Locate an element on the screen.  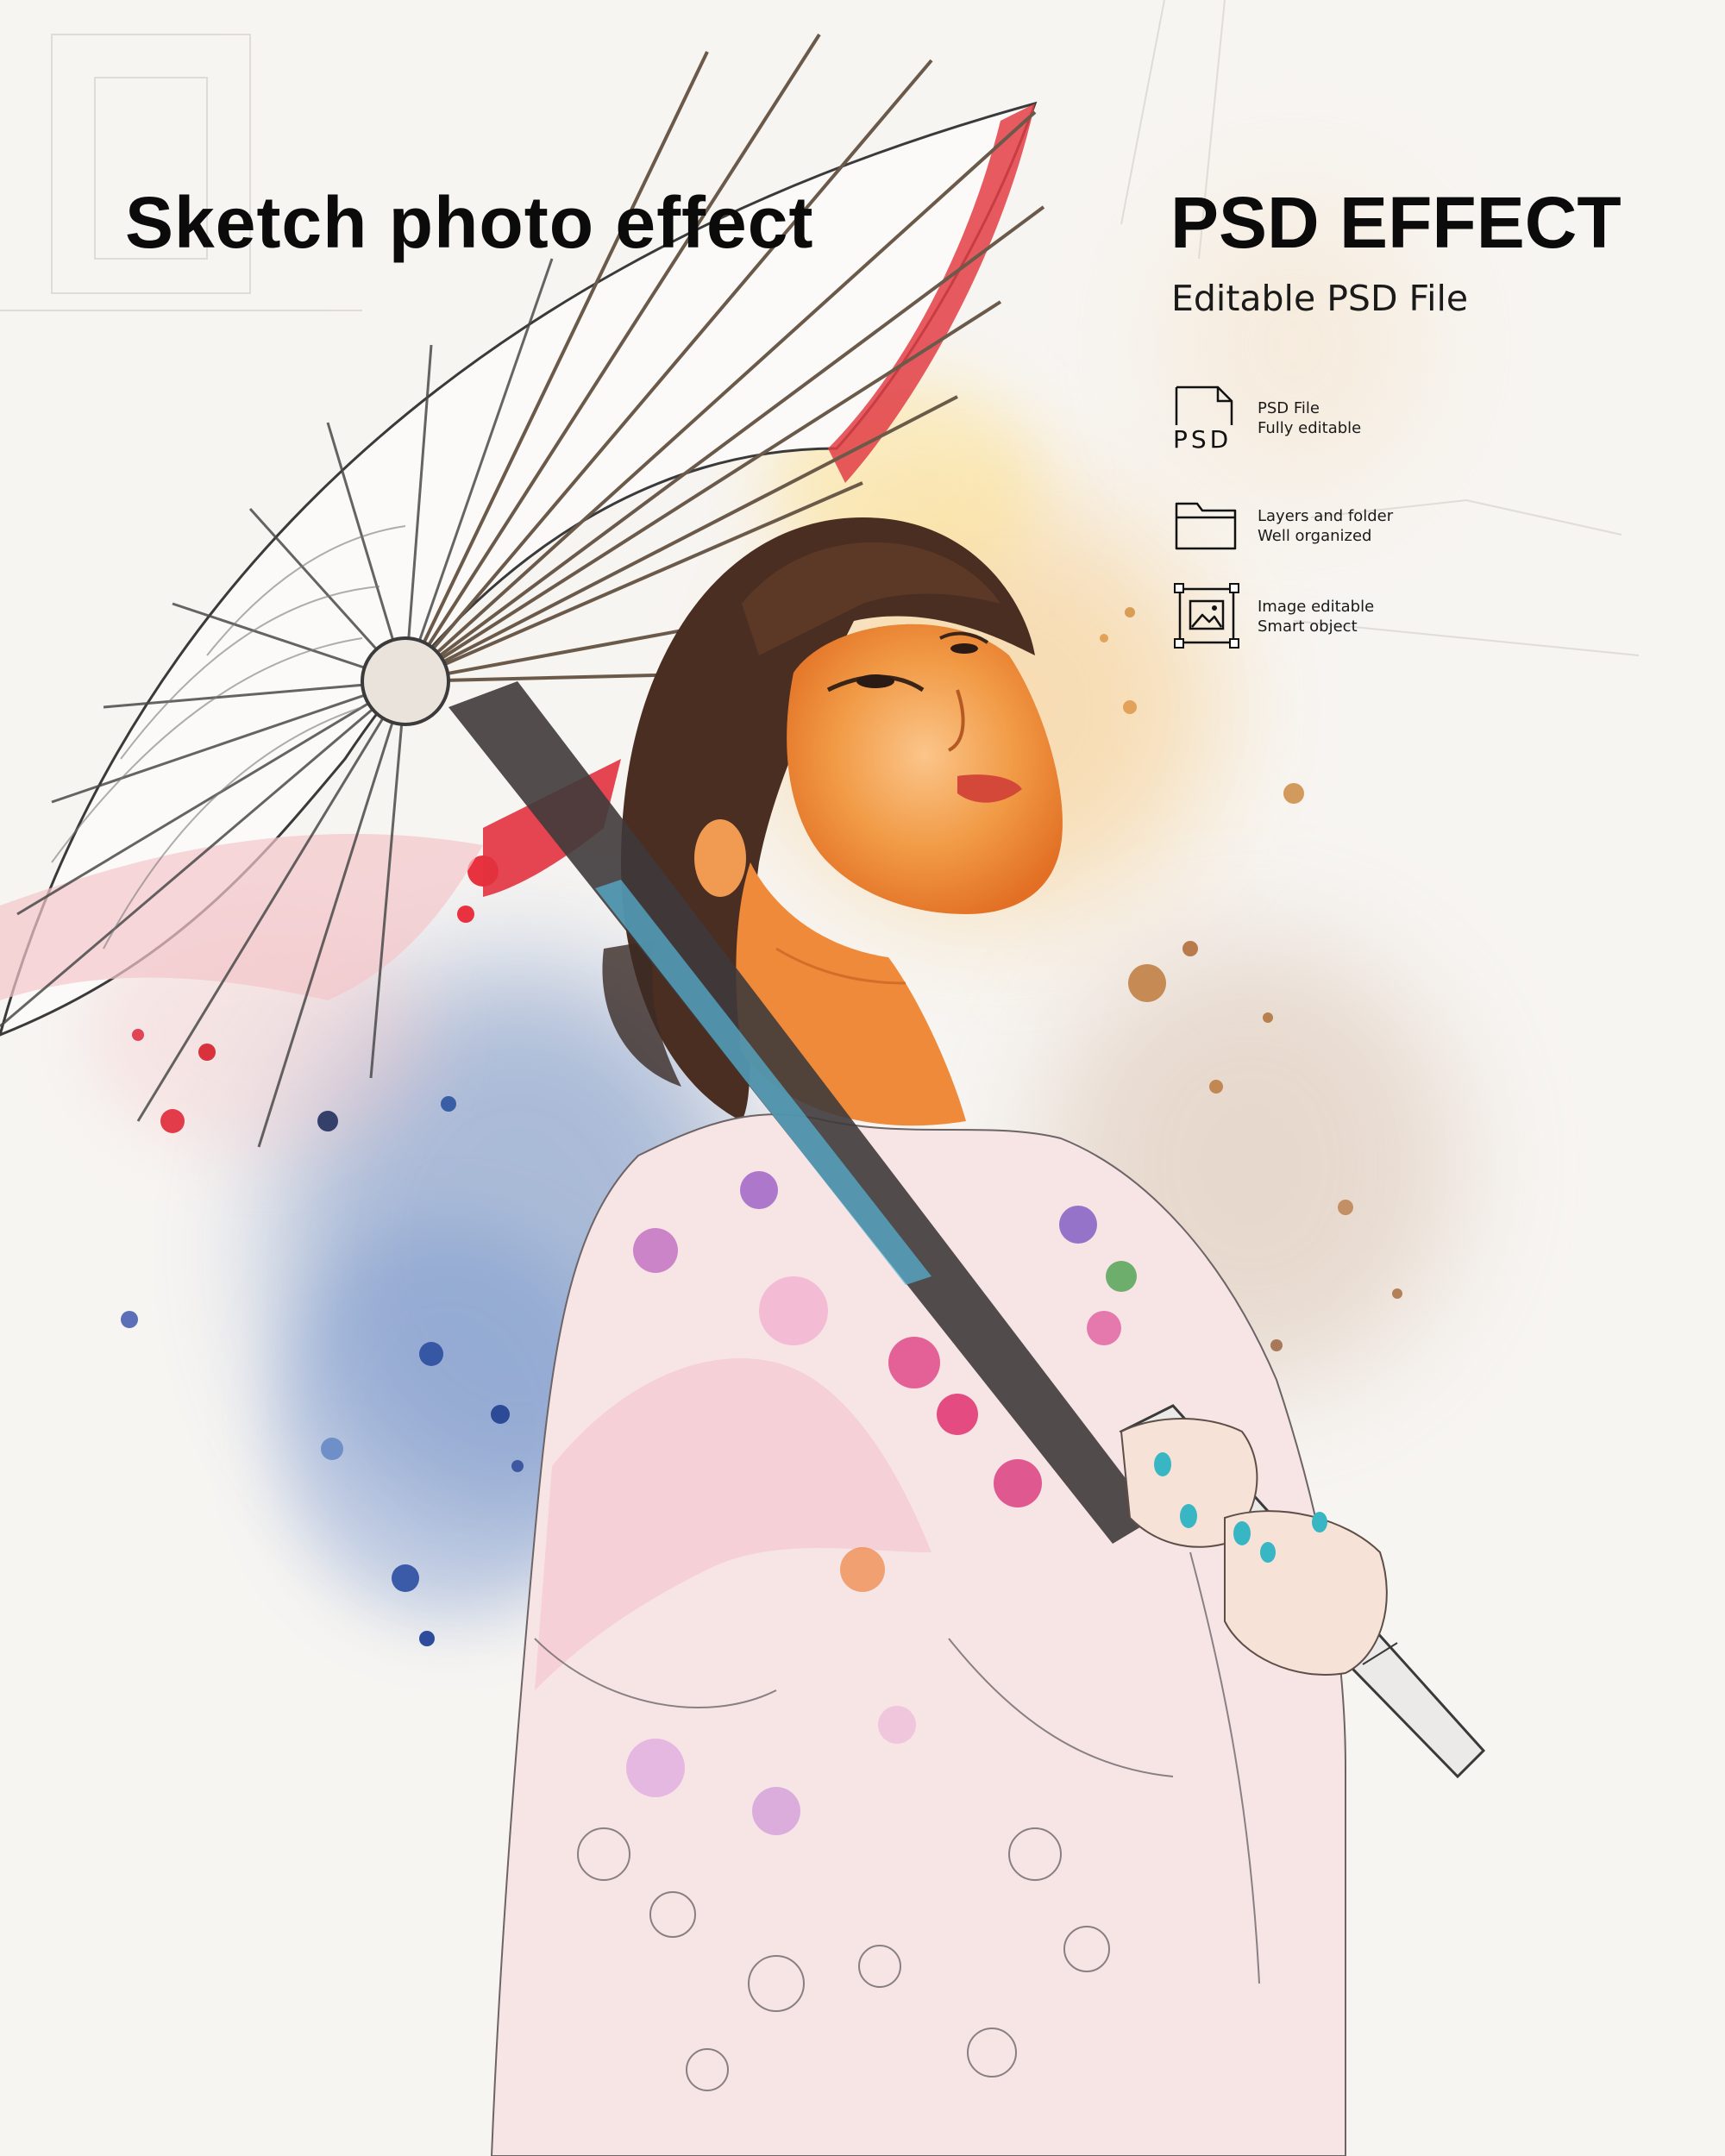
feature-layers-title: Layers and folder is located at coordinates (1326, 516).